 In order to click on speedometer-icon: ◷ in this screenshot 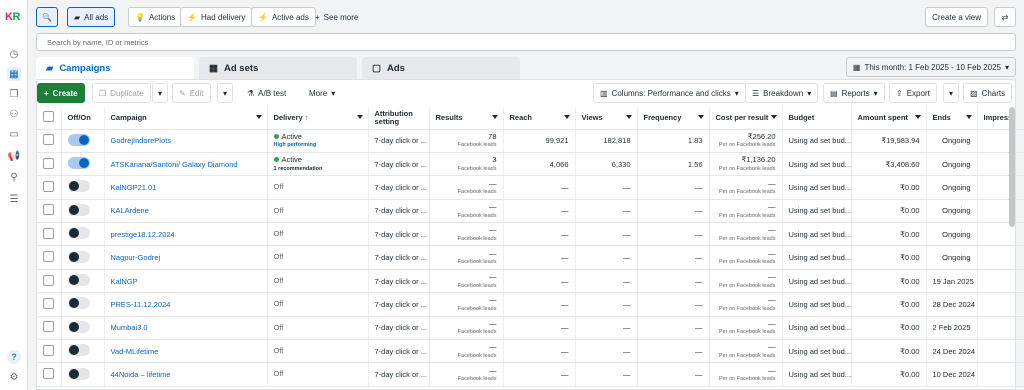, I will do `click(14, 54)`.